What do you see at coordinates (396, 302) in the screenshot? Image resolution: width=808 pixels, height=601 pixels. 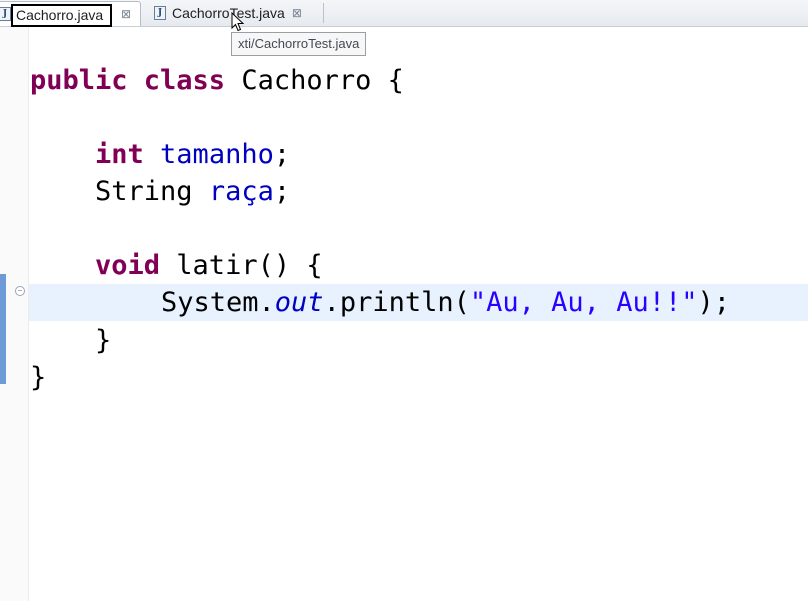 I see `method-call: .println(` at bounding box center [396, 302].